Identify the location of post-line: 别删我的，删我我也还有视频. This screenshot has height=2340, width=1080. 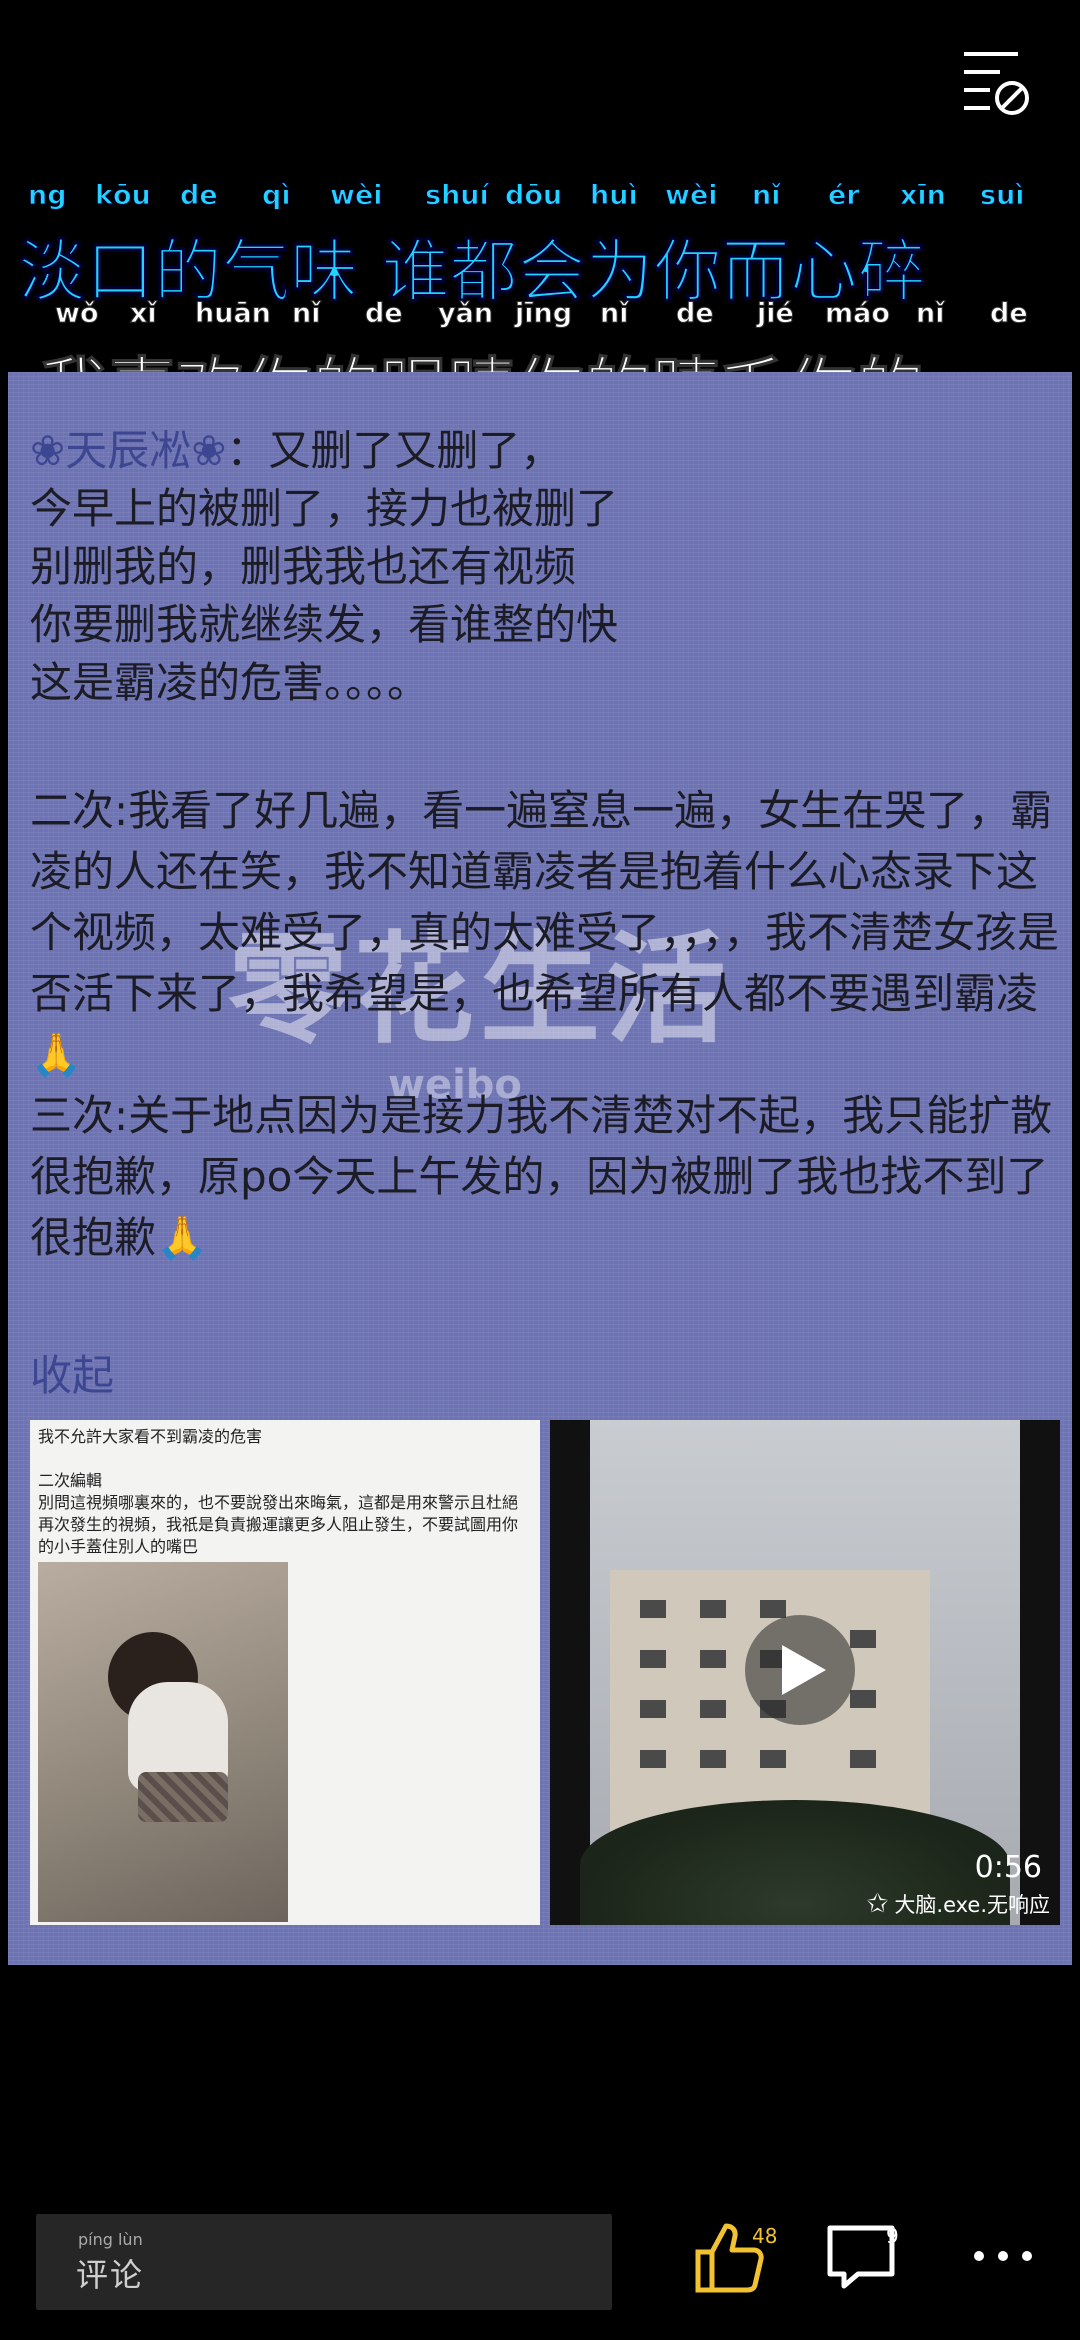
(303, 566).